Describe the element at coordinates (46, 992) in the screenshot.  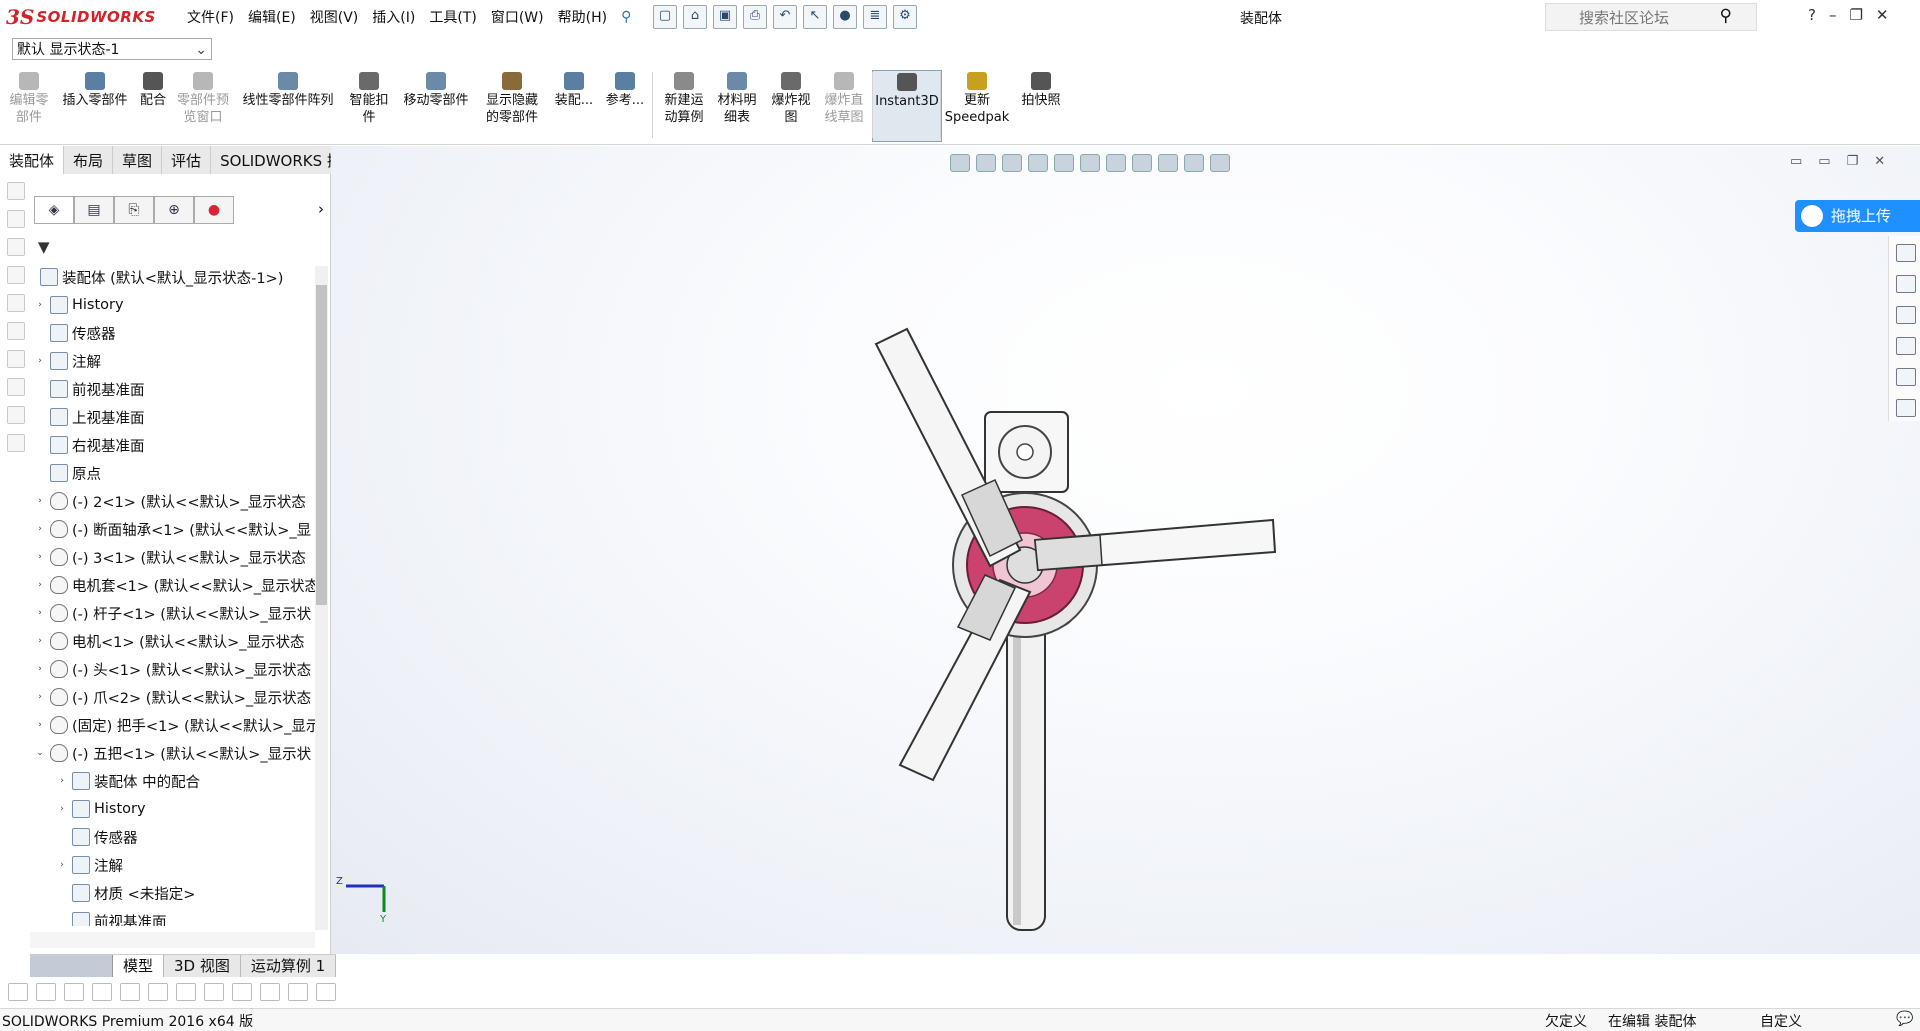
I see `circle-icon` at that location.